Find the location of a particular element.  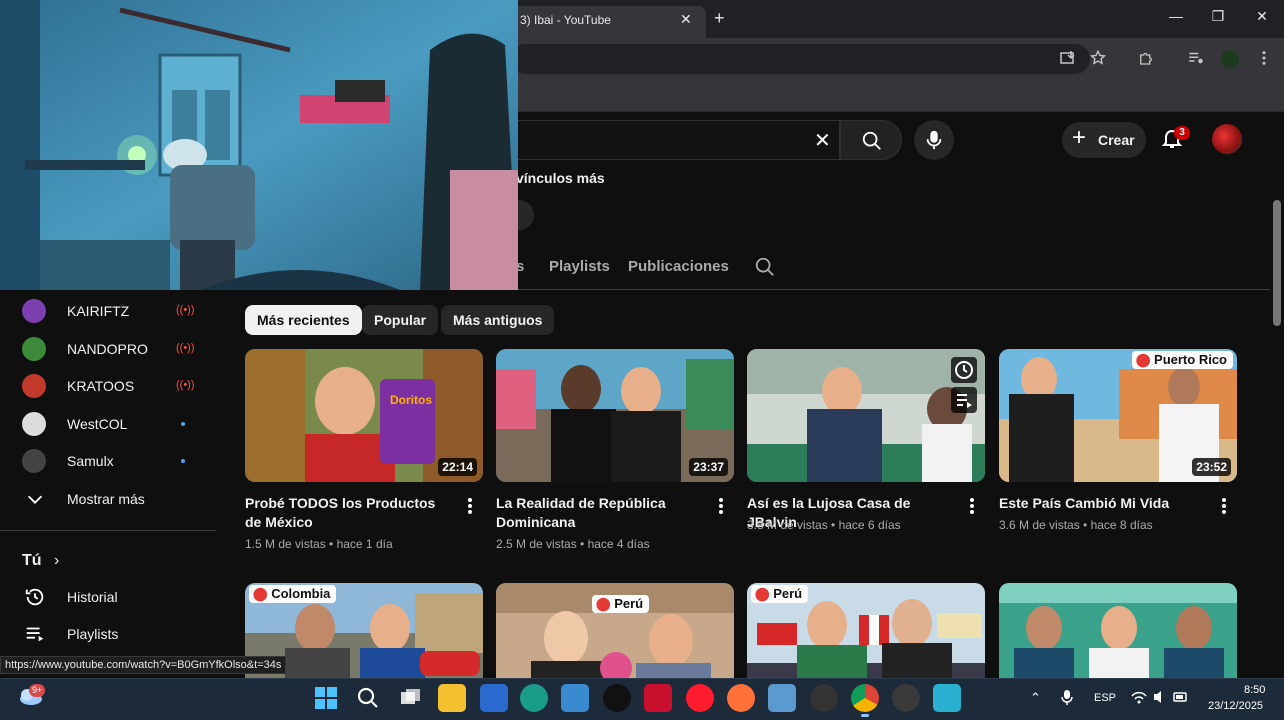

video-title: Este País Cambió Mi Vida is located at coordinates (1104, 503).